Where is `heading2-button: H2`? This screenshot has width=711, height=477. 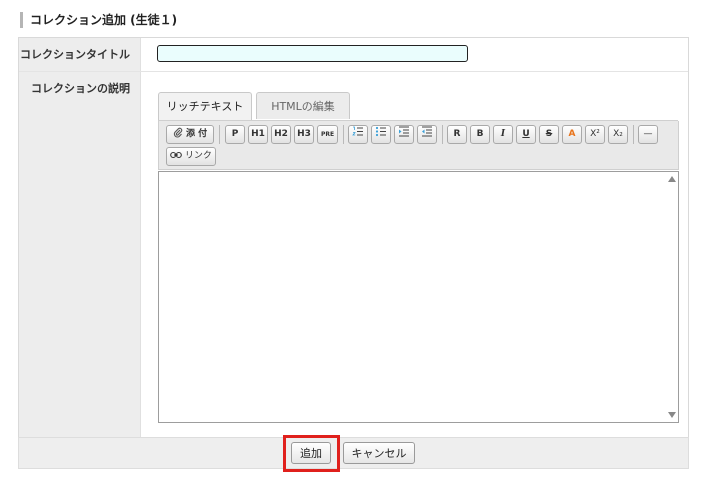
heading2-button: H2 is located at coordinates (281, 134).